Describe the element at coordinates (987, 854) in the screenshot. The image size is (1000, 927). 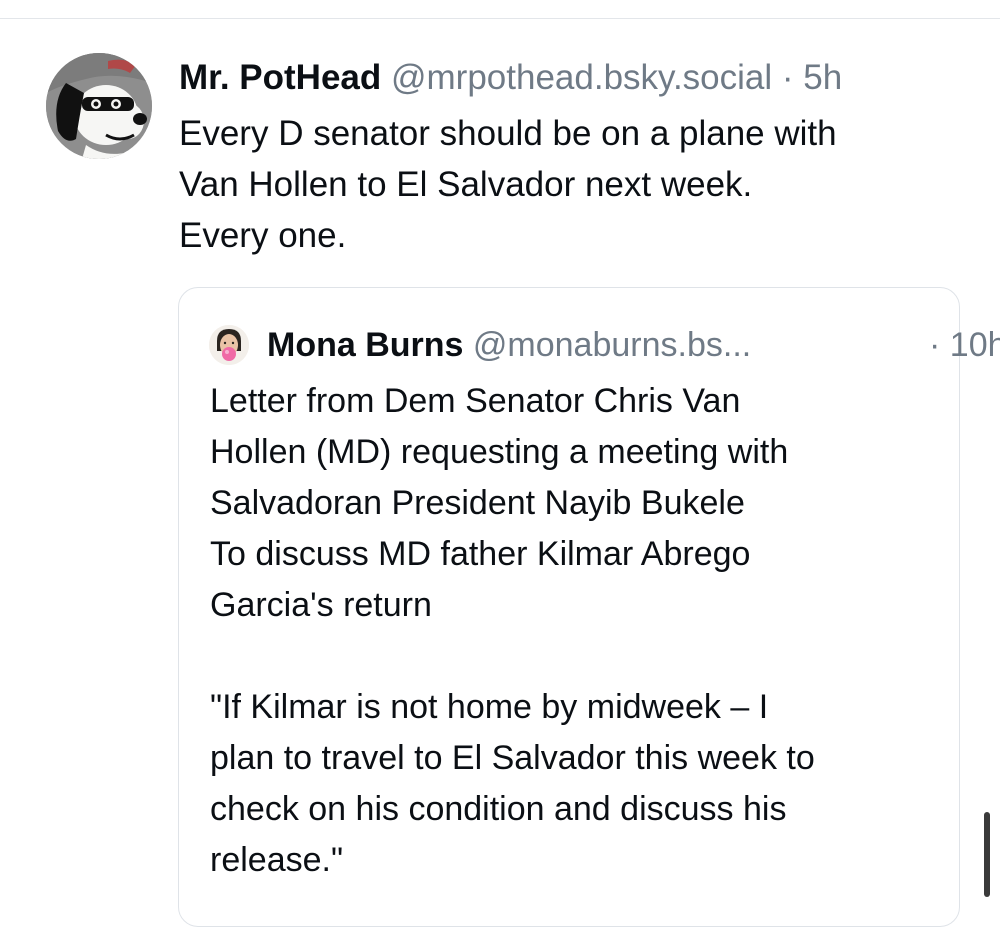
I see `scrollbar-thumb` at that location.